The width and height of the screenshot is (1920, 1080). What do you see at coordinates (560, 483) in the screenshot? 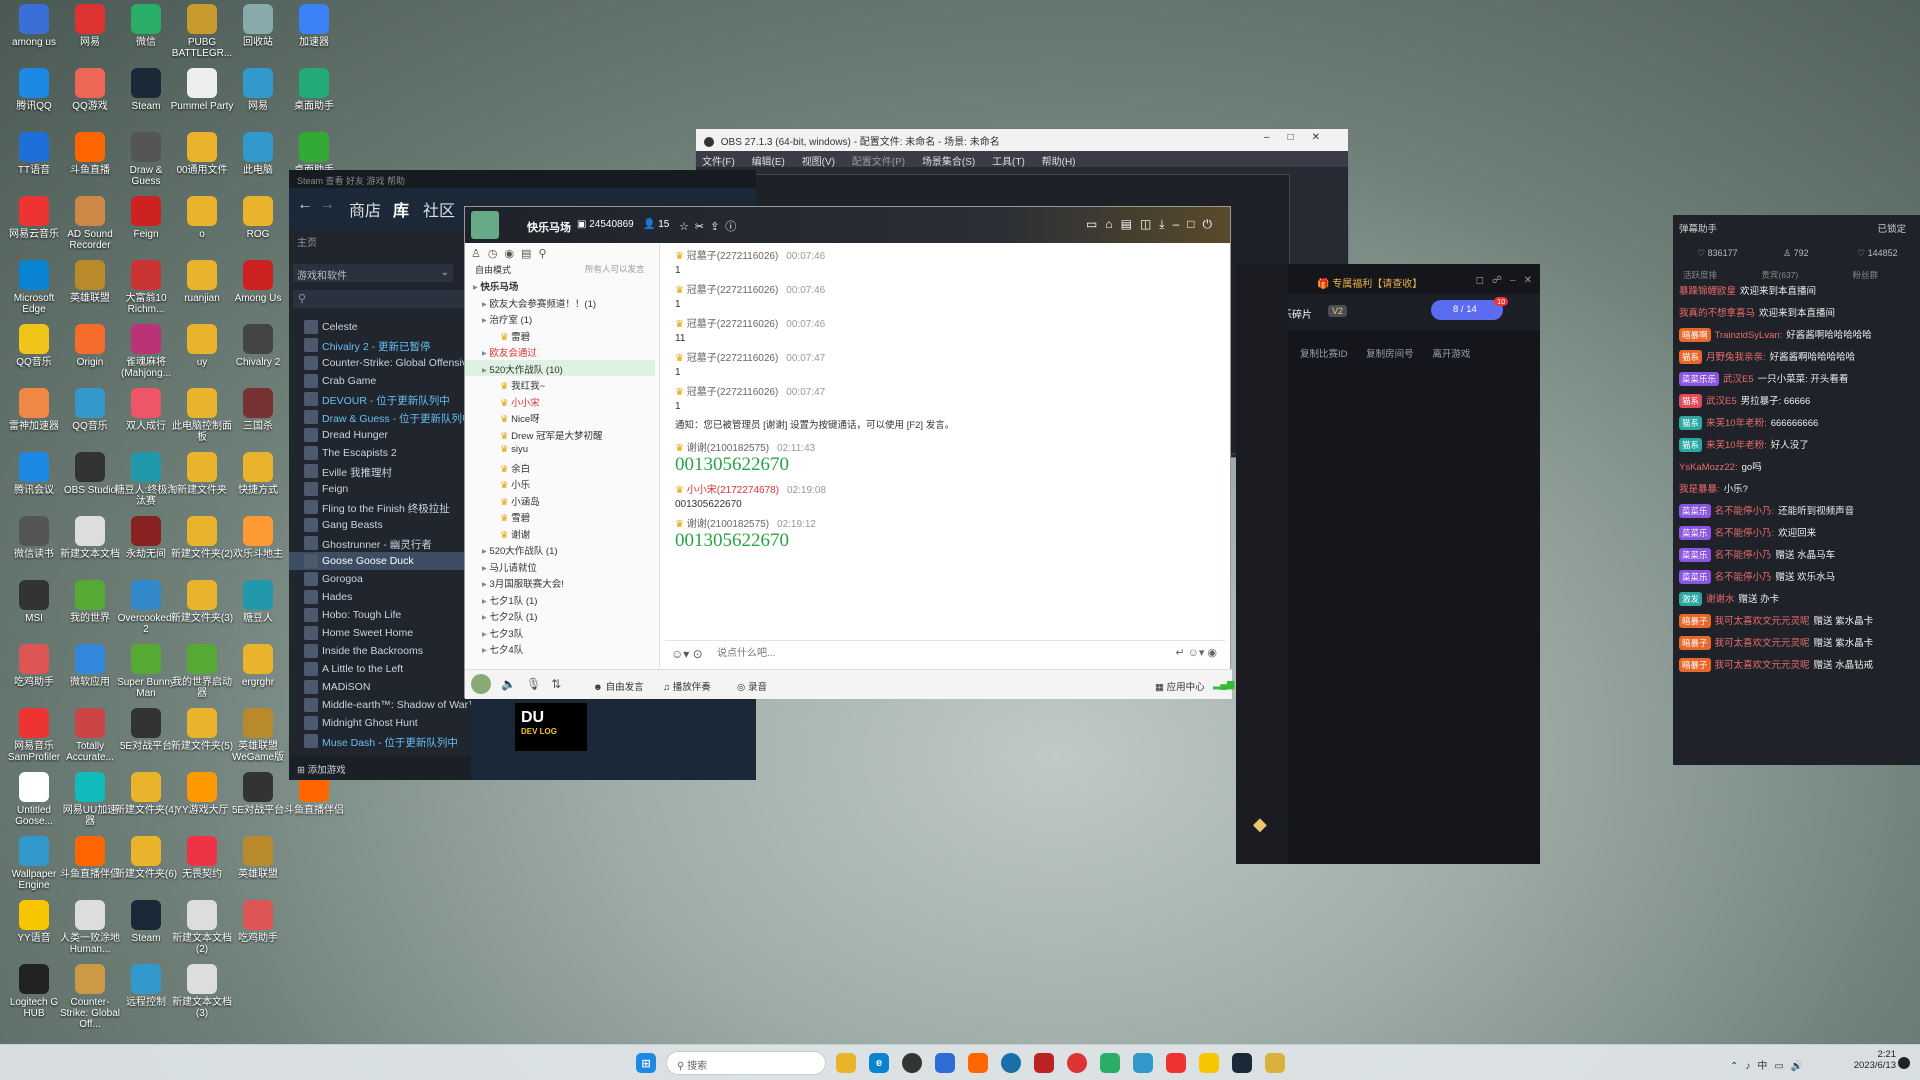
I see `channel-member: ♛ 小乐` at bounding box center [560, 483].